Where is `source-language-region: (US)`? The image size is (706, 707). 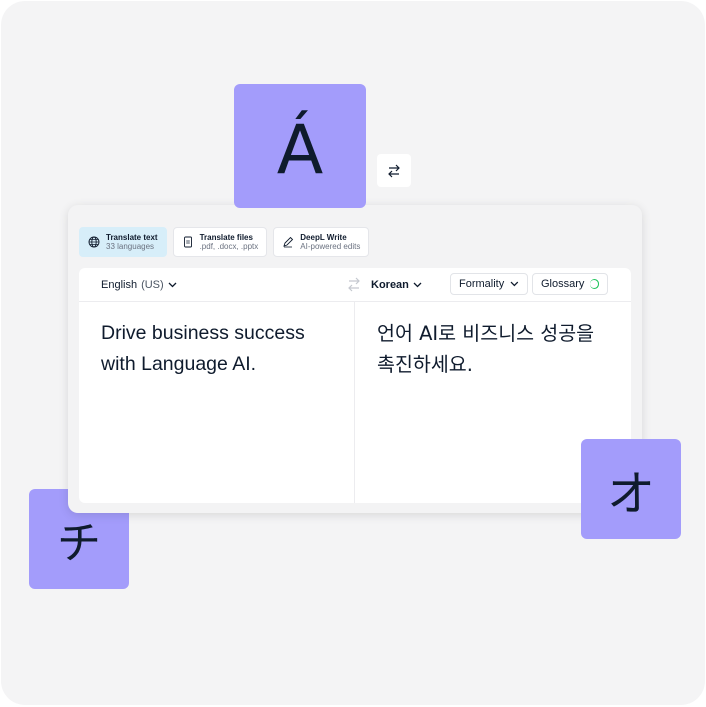
source-language-region: (US) is located at coordinates (152, 285).